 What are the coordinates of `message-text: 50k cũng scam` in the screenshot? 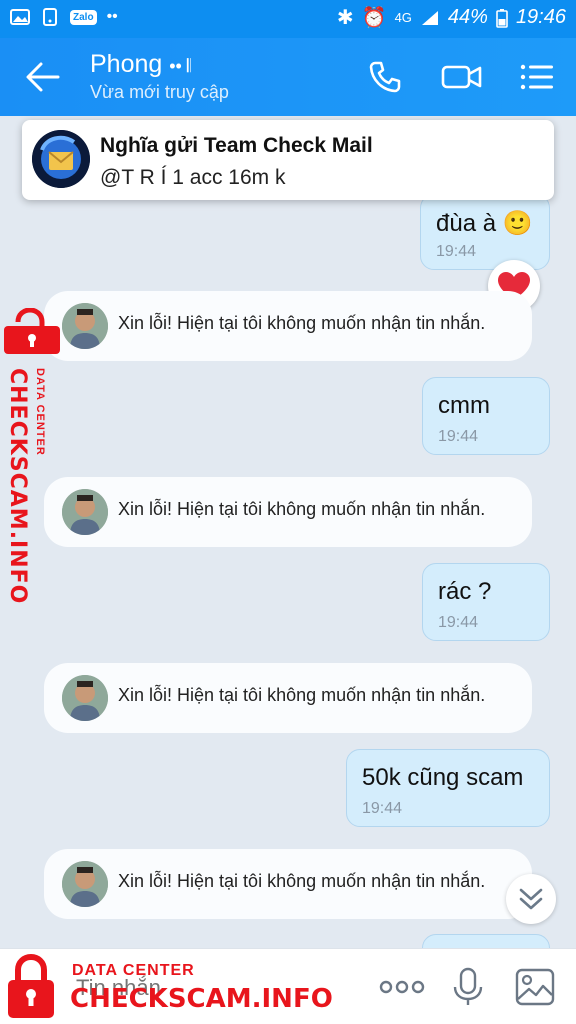 It's located at (443, 777).